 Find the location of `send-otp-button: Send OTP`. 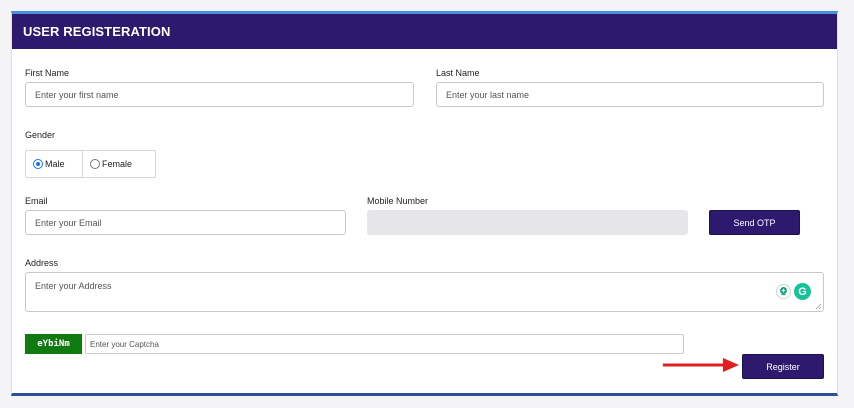

send-otp-button: Send OTP is located at coordinates (754, 222).